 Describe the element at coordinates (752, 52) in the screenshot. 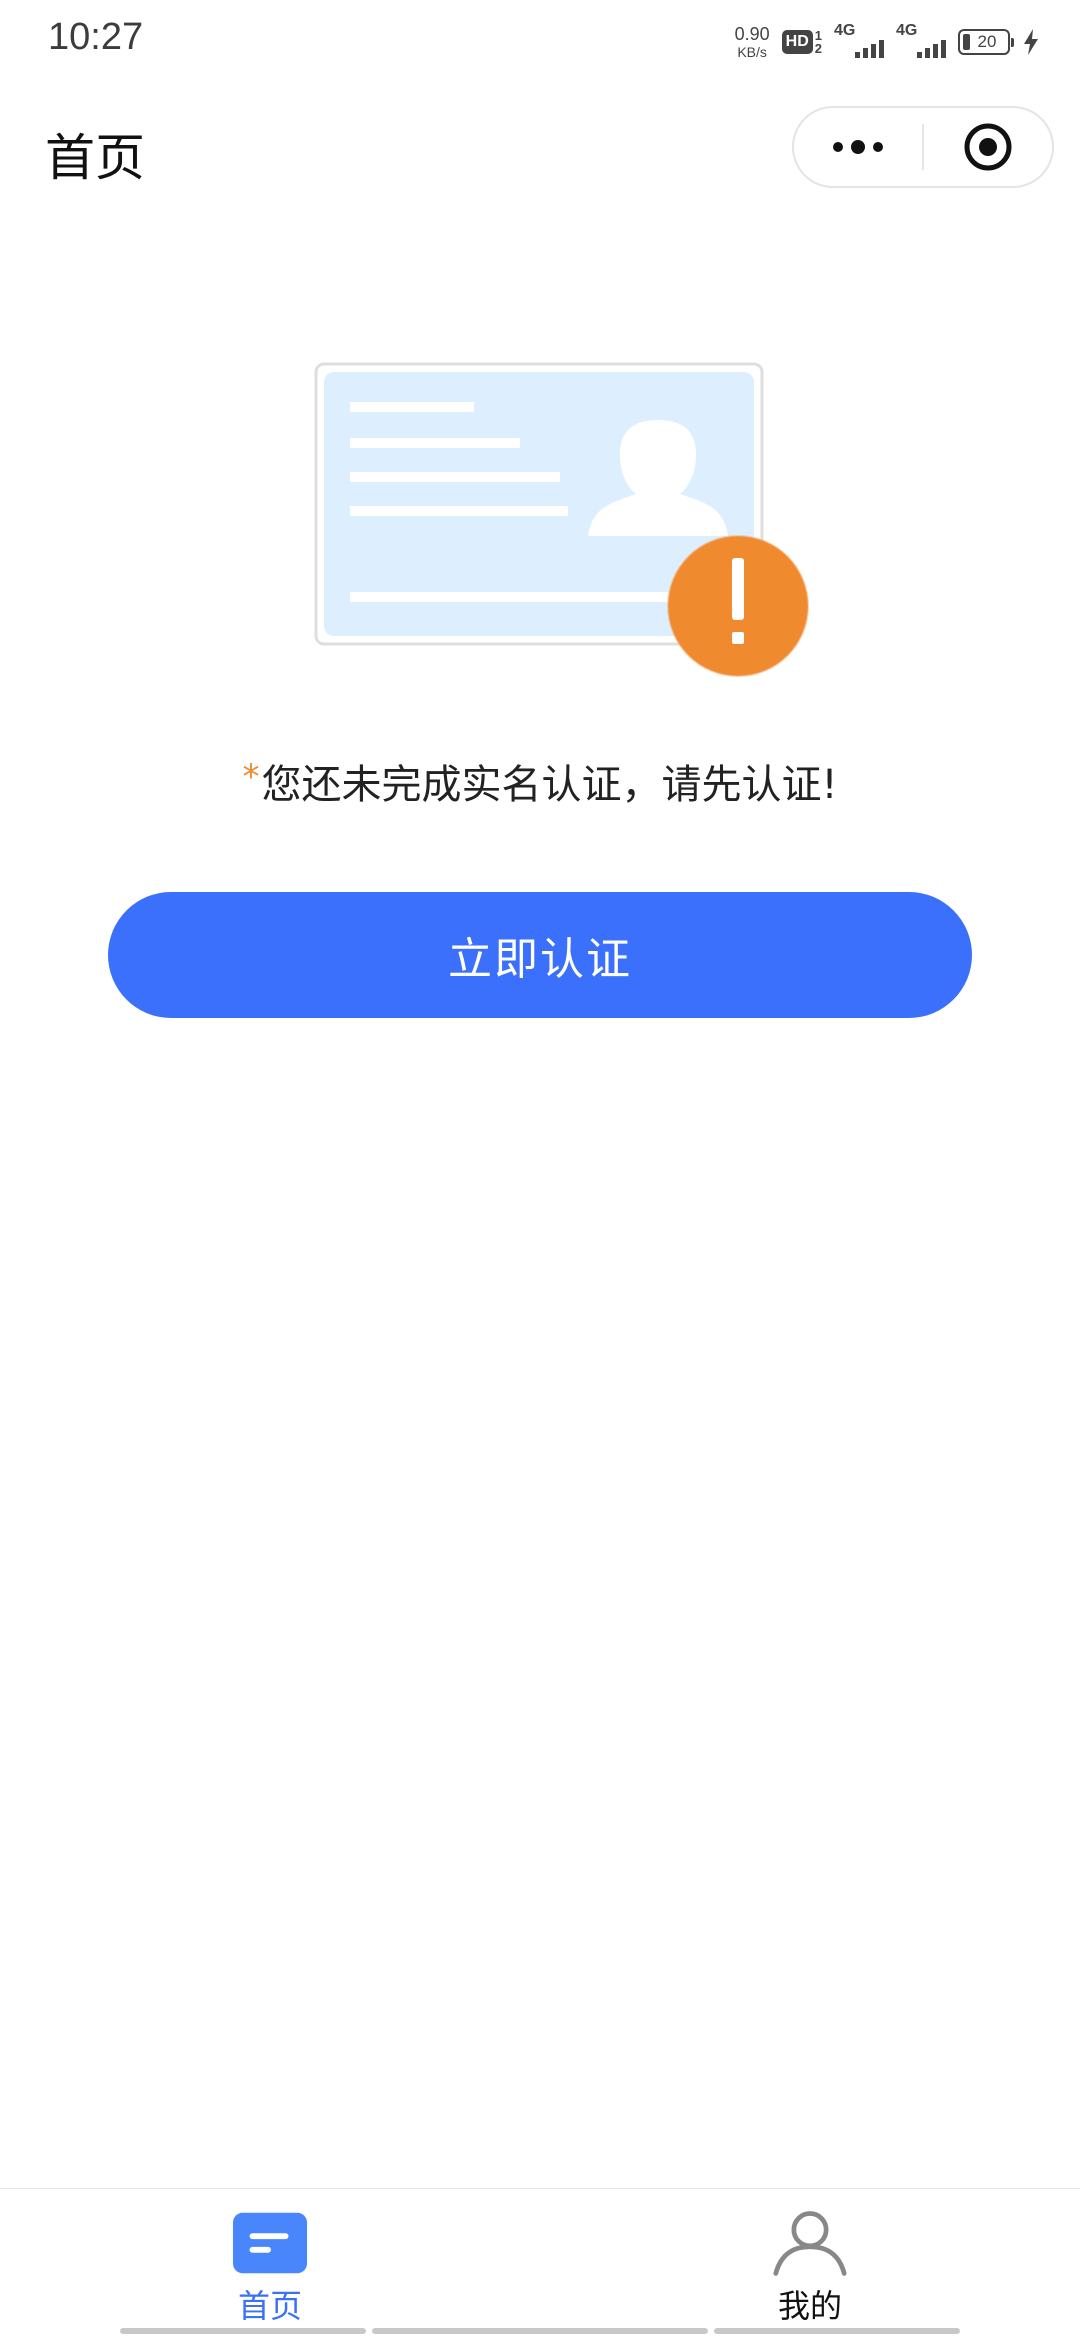

I see `net-speed-unit: KB/s` at that location.